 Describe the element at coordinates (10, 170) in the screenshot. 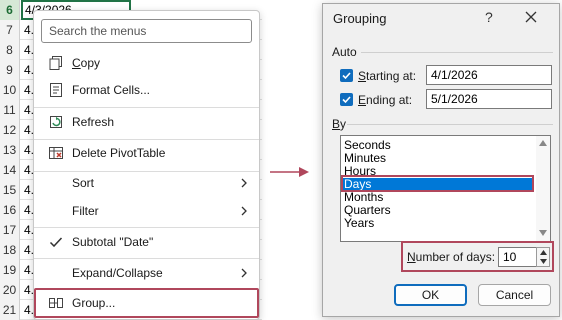

I see `row-header: 14` at that location.